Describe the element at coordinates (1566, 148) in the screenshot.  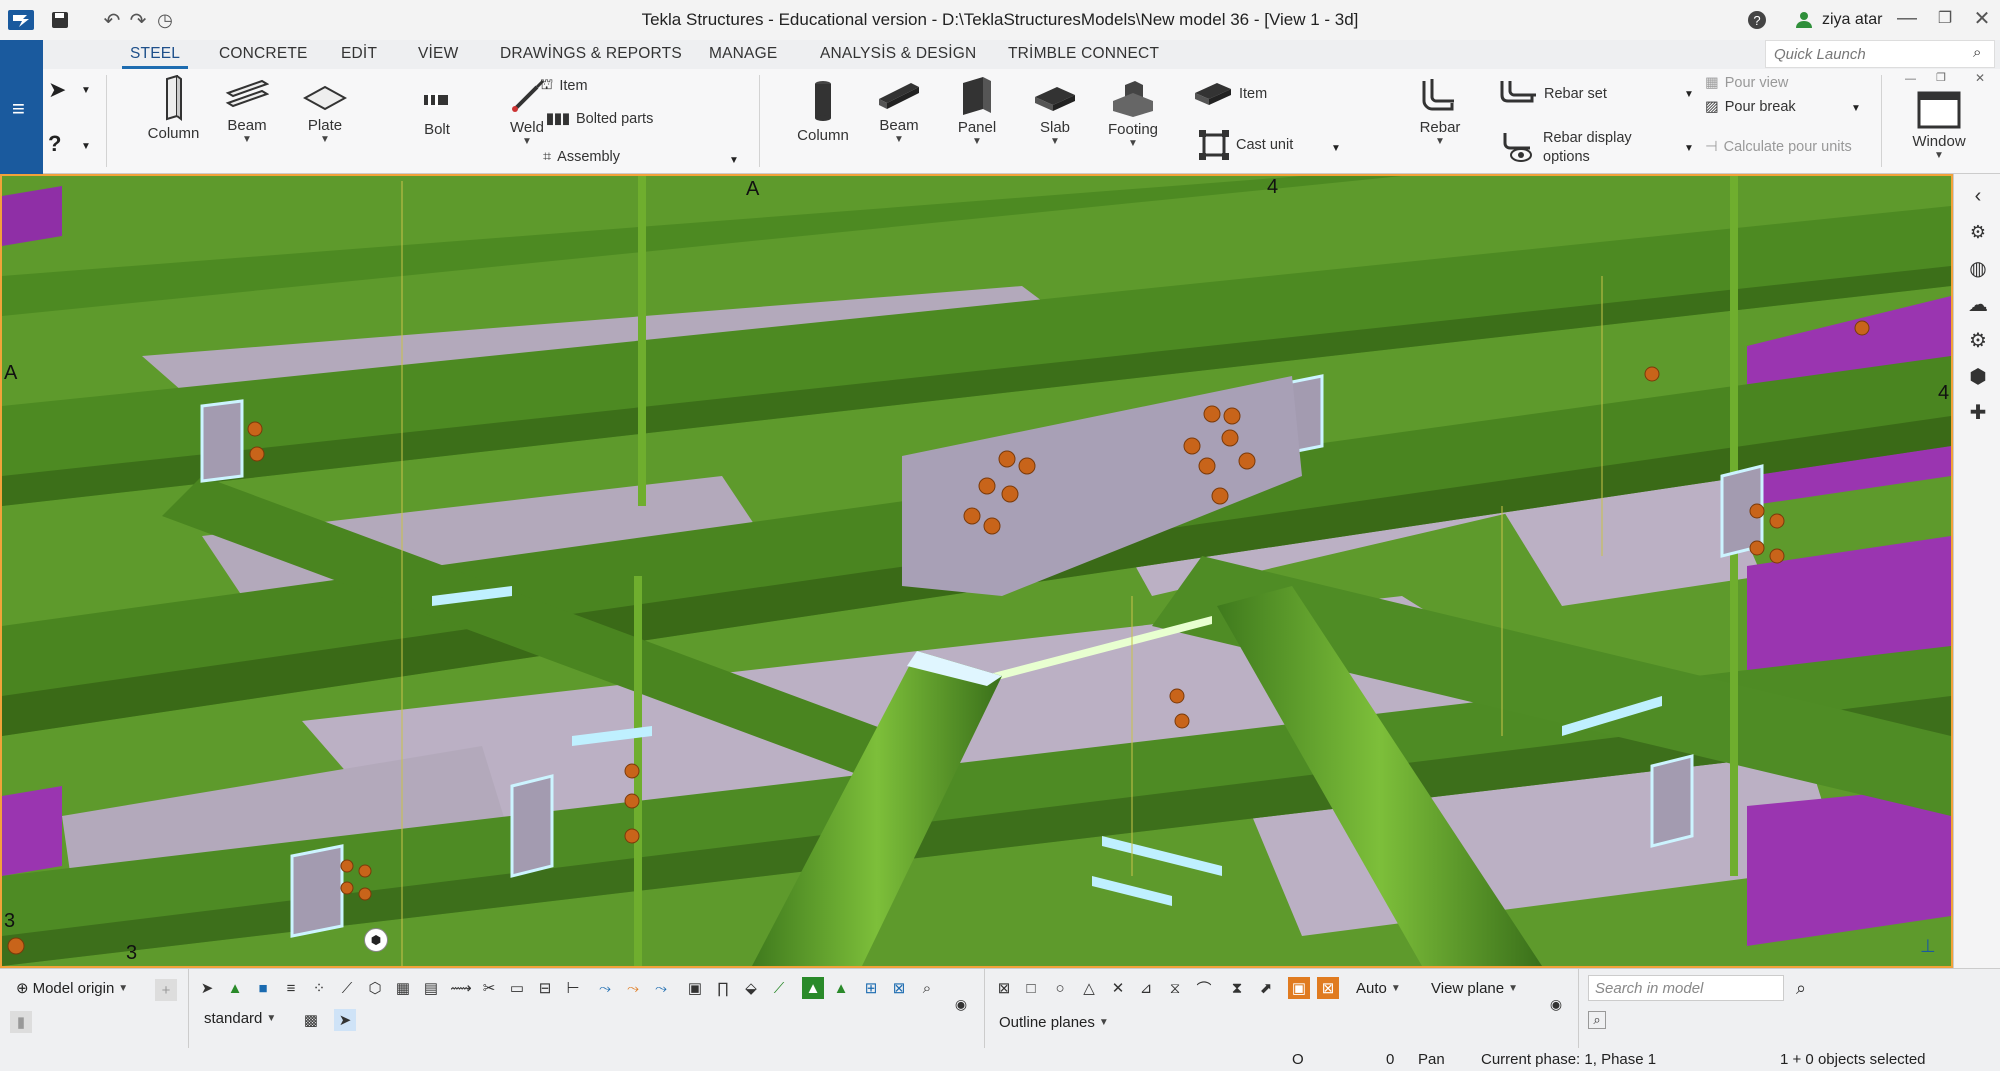
I see `rebar-display-options-button: Rebar display options` at that location.